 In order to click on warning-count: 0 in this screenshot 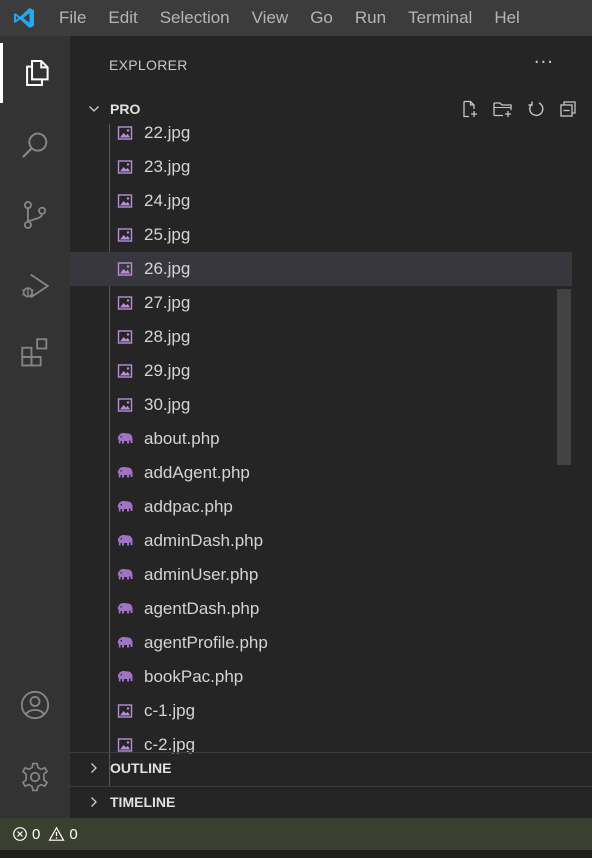, I will do `click(73, 834)`.